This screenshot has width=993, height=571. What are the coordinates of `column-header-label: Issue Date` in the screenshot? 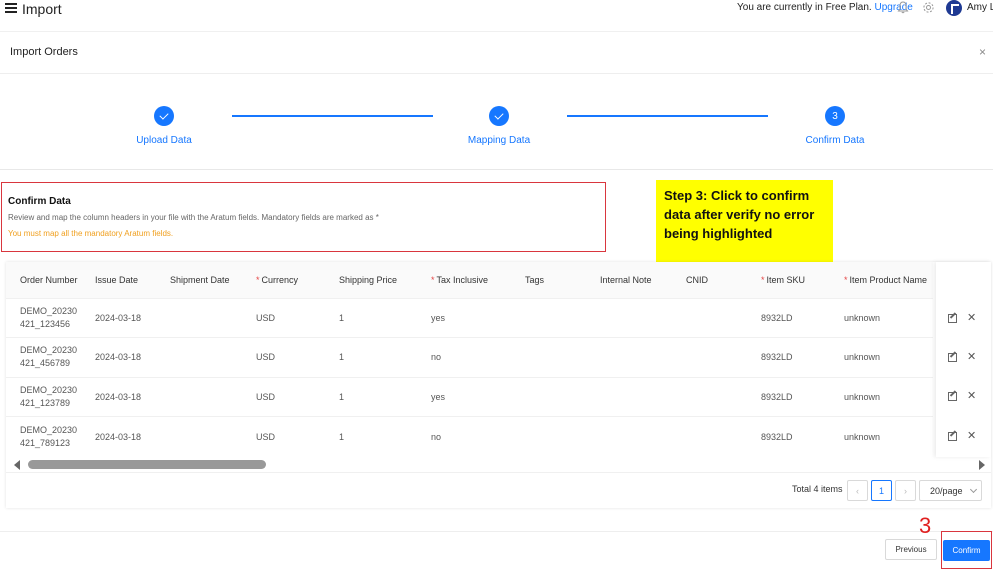 It's located at (117, 279).